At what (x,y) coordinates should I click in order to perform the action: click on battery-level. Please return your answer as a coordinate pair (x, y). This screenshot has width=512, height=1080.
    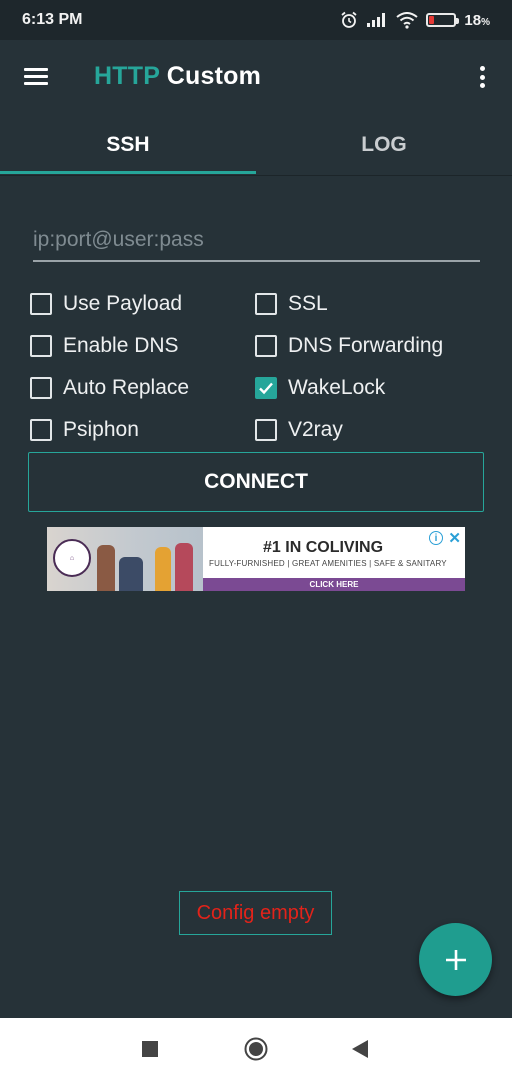
    Looking at the image, I should click on (431, 20).